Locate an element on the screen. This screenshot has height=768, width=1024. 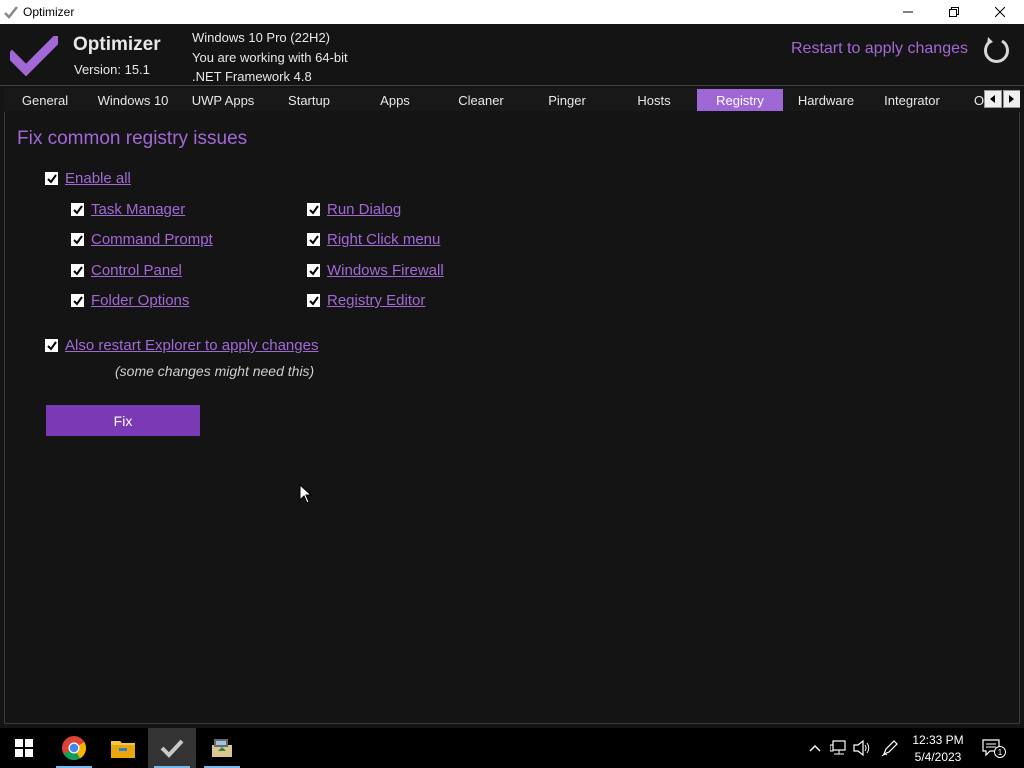
tab-hosts: Hosts is located at coordinates (654, 100).